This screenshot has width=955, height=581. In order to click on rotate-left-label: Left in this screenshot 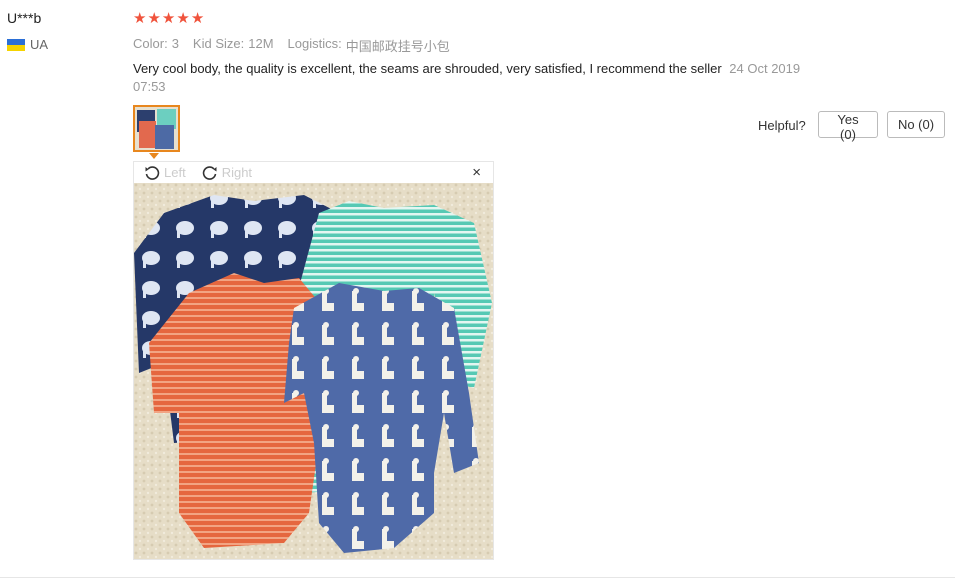, I will do `click(175, 172)`.